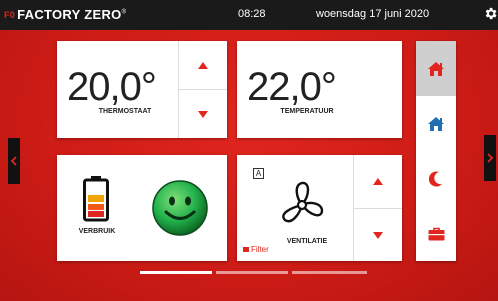 Image resolution: width=498 pixels, height=301 pixels. I want to click on thermostat-stepper, so click(202, 89).